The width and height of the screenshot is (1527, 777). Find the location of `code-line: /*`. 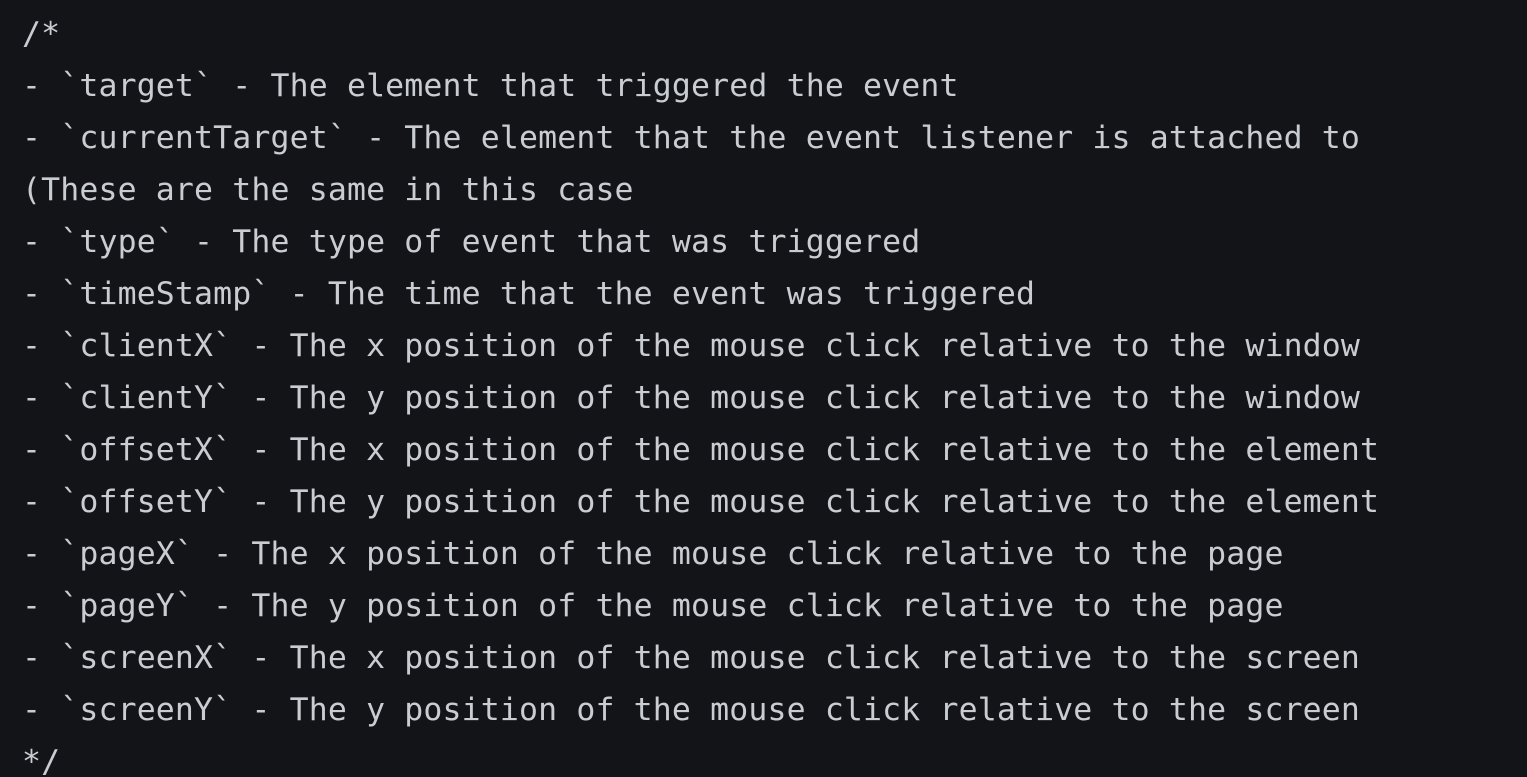

code-line: /* is located at coordinates (41, 34).